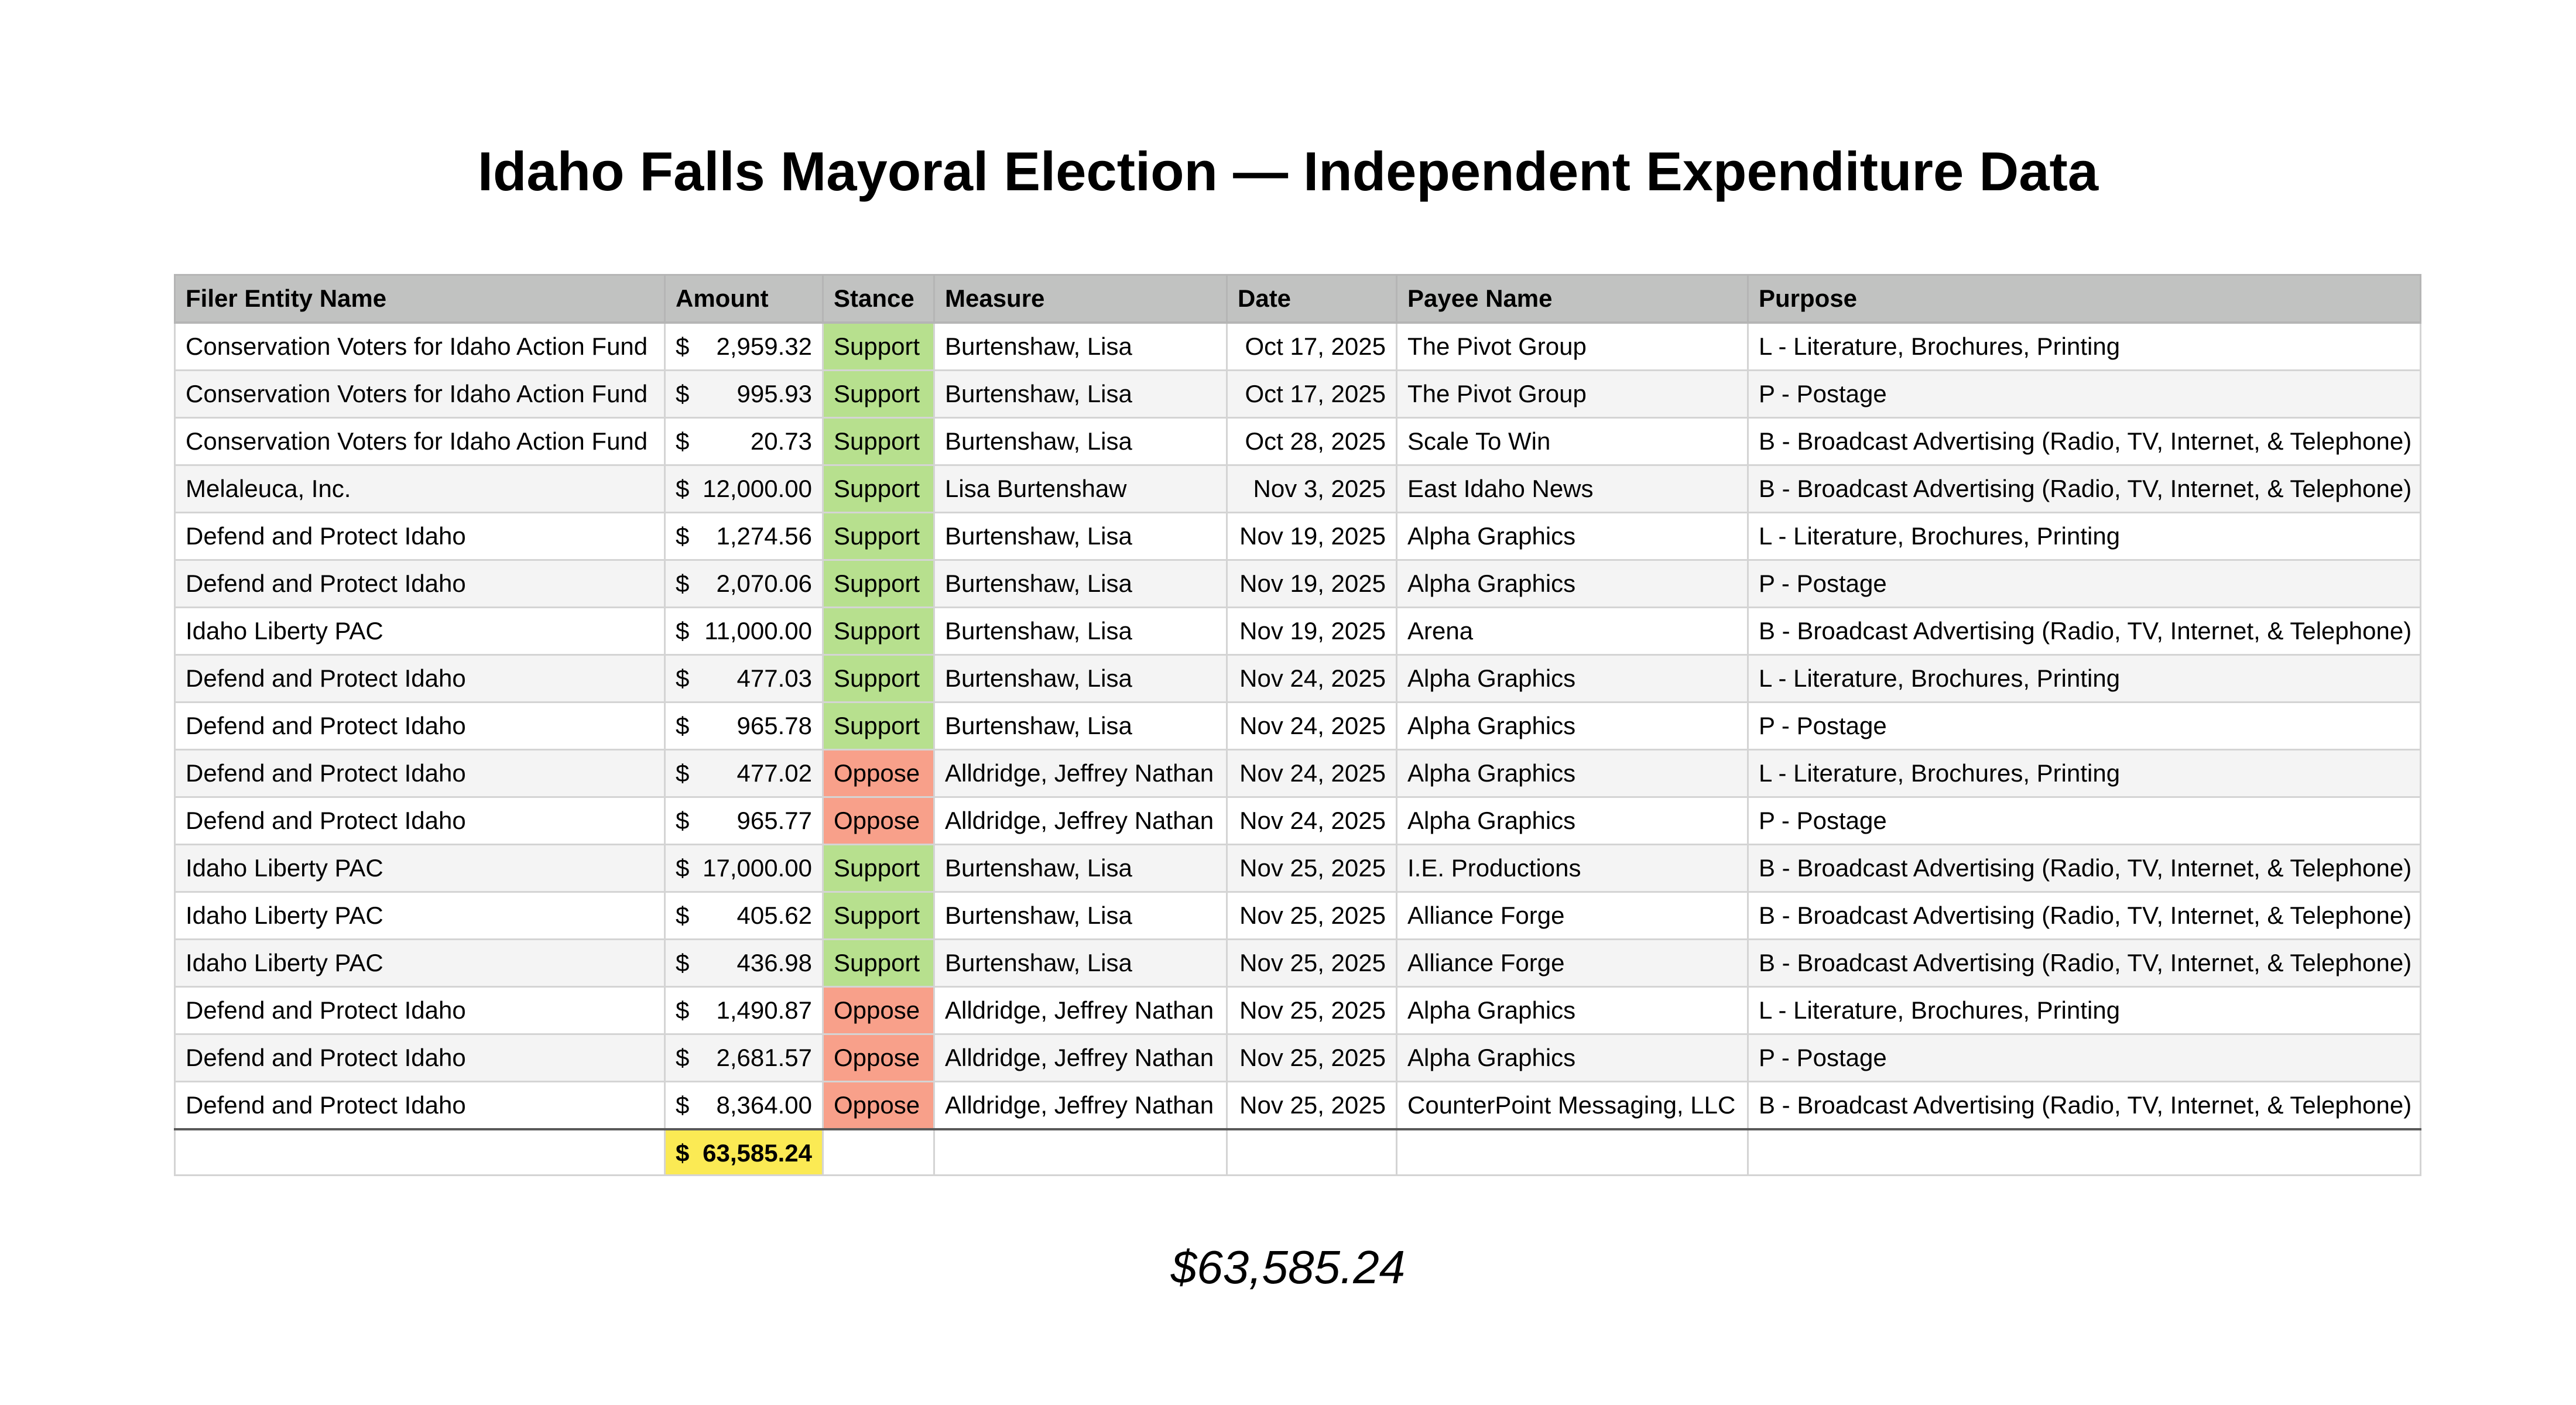 This screenshot has height=1405, width=2576. I want to click on cell-payee: Scale To Win, so click(1572, 441).